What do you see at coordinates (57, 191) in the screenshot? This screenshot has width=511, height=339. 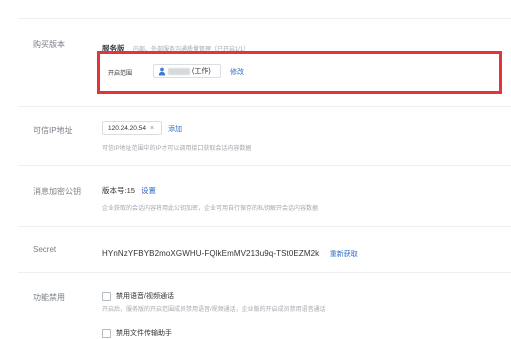 I see `encryption-label: 消息加密公钥` at bounding box center [57, 191].